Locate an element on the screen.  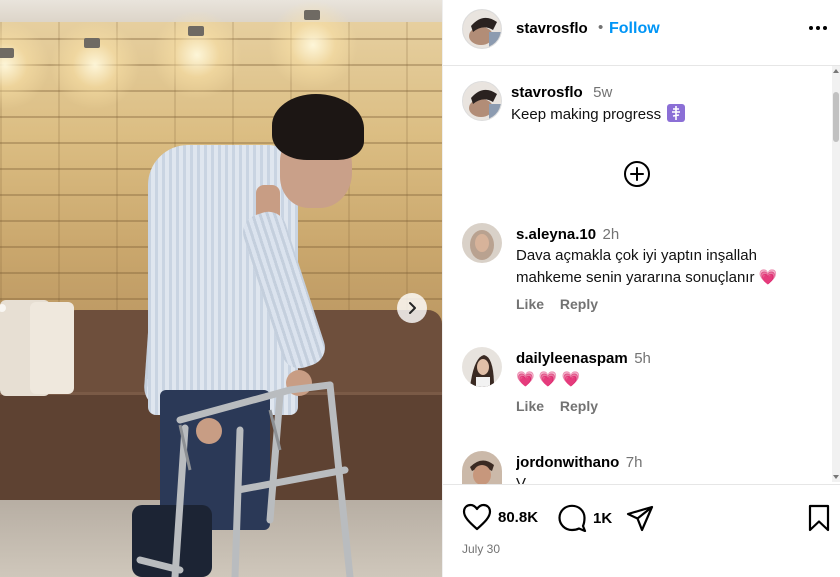
bookmark-icon is located at coordinates (819, 518).